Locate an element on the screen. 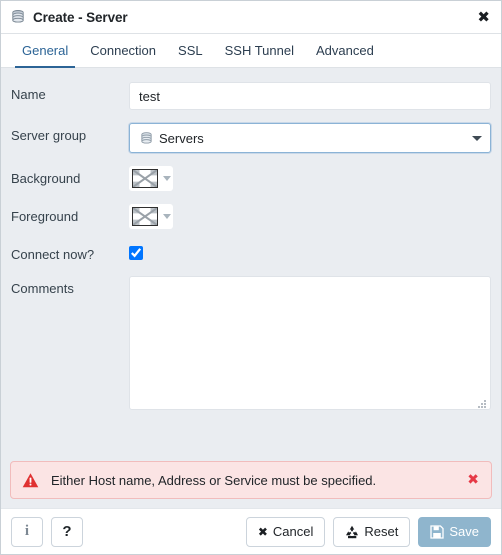  dialog-title: Create - Server is located at coordinates (80, 17).